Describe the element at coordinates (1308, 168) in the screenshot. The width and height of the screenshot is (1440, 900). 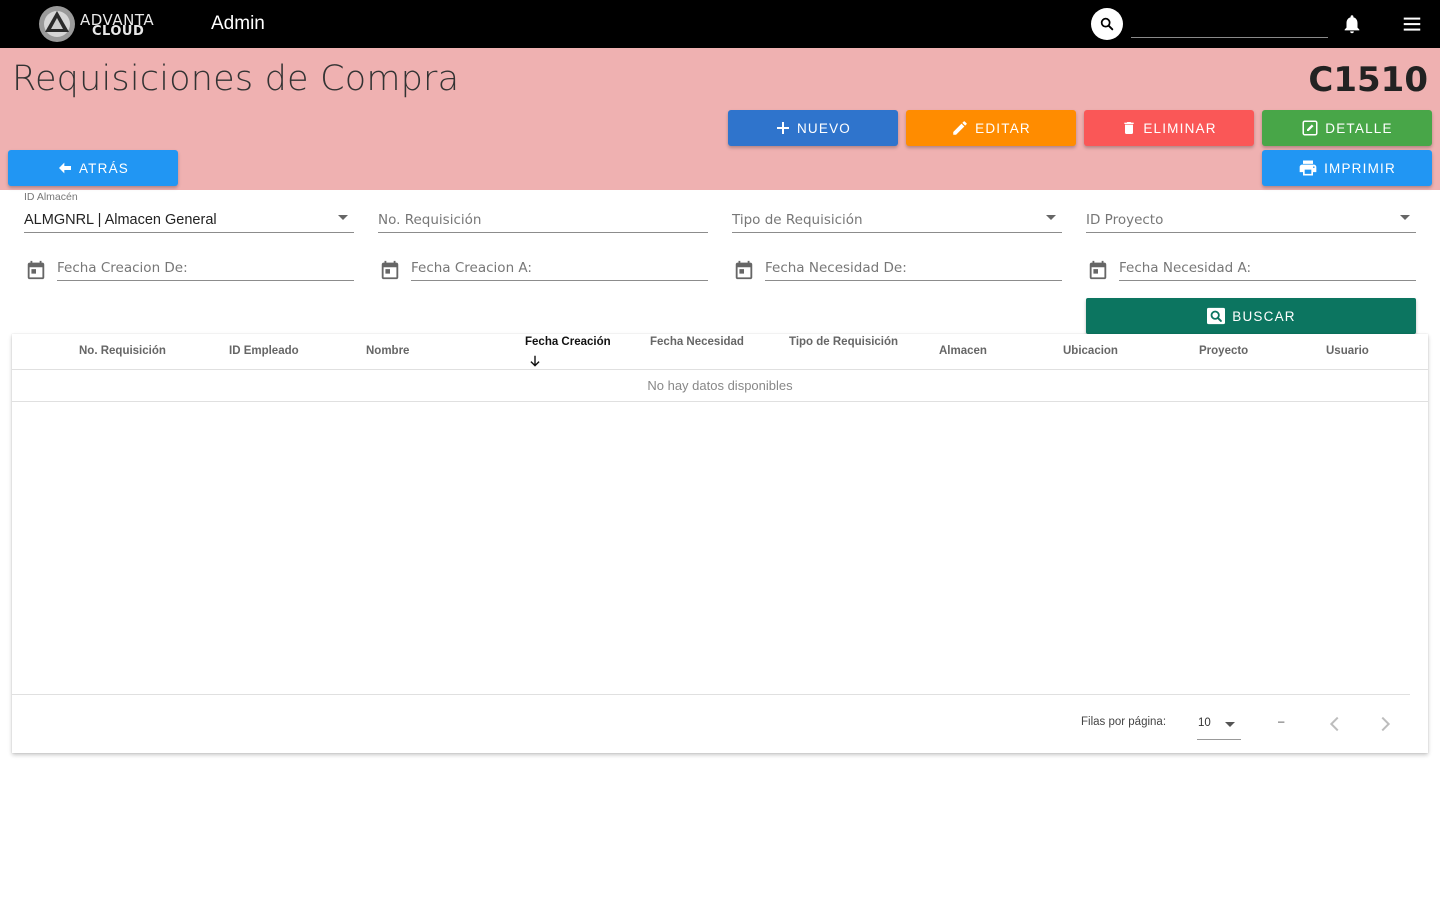
I see `printer-icon` at that location.